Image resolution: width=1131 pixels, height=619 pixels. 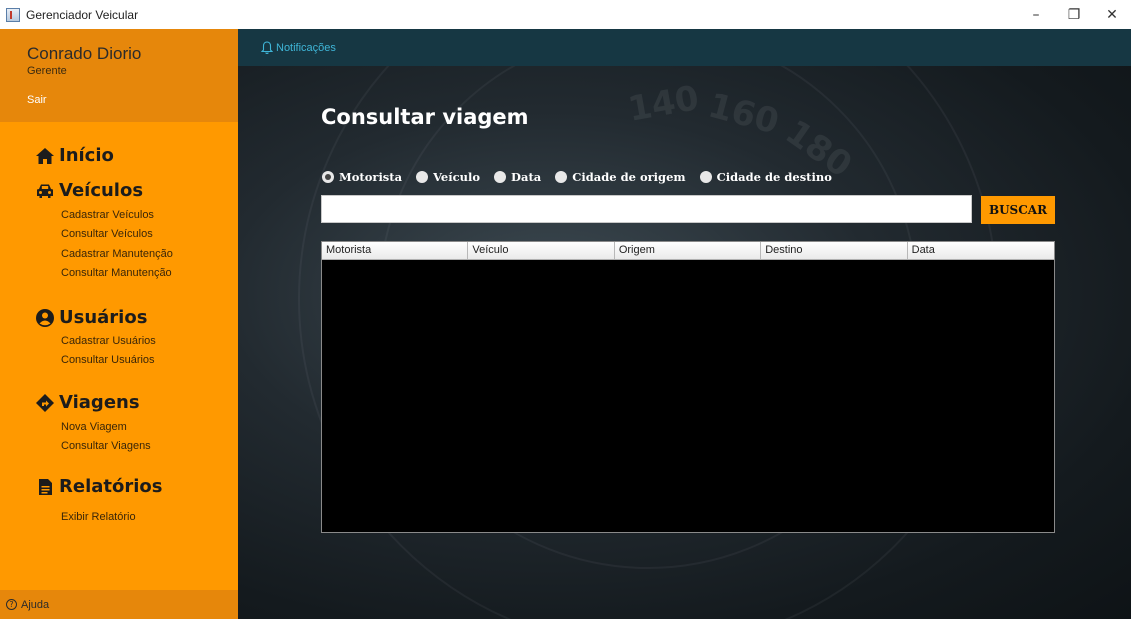 I want to click on menu-section-veiculos: Veículos, so click(x=89, y=190).